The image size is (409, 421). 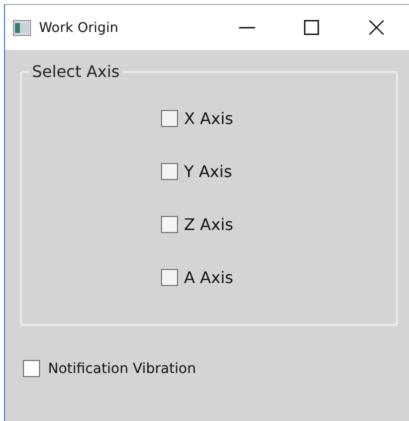 I want to click on maximize-icon, so click(x=311, y=27).